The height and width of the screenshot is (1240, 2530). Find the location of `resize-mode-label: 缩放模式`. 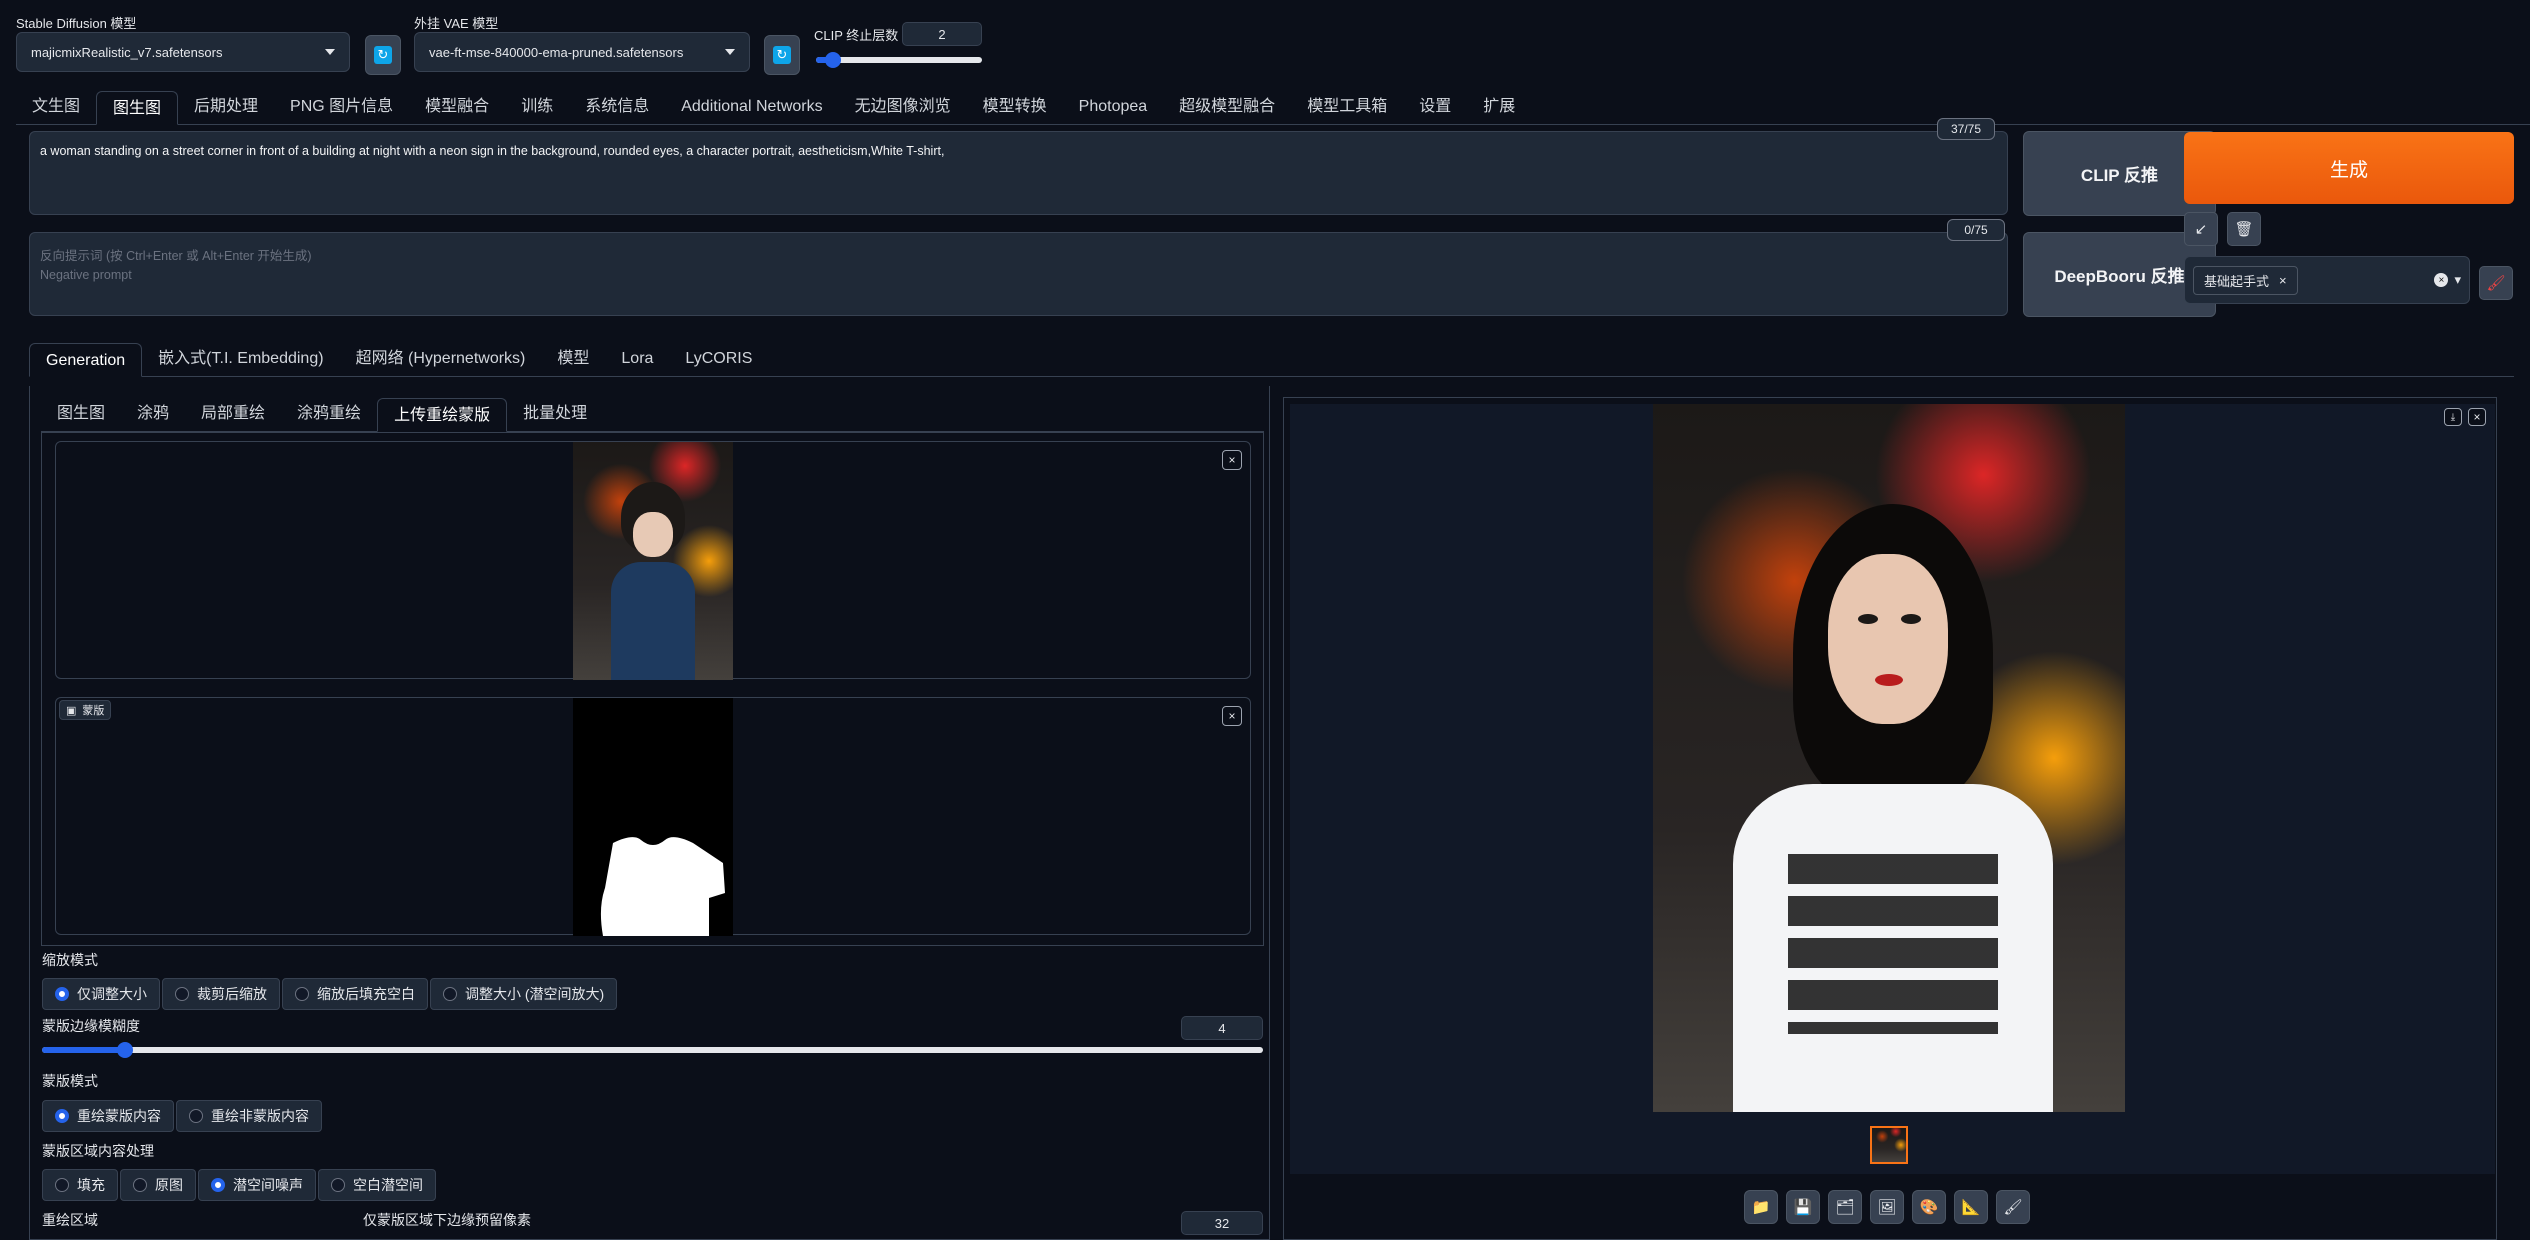

resize-mode-label: 缩放模式 is located at coordinates (70, 960).